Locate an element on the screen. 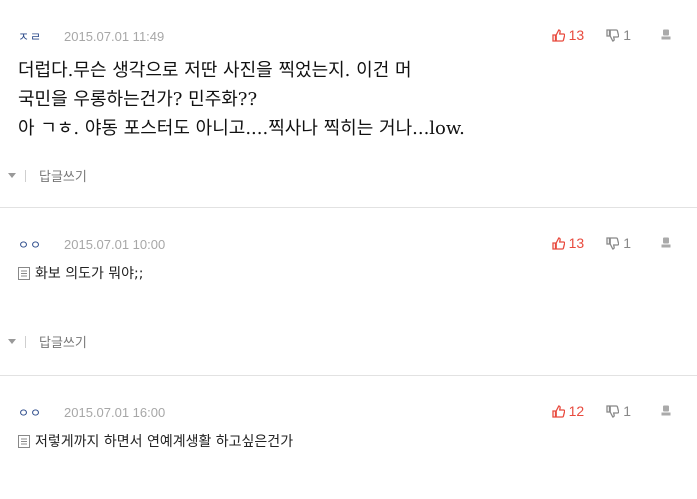  comment-body: 저렇게까지 하면서 연예계생활 하고싶은건가 is located at coordinates (155, 441).